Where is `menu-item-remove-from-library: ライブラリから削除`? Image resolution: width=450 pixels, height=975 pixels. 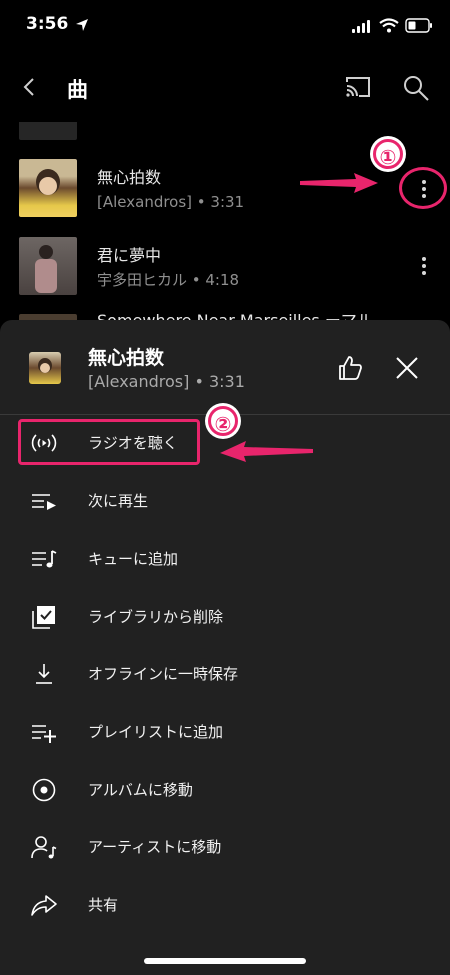 menu-item-remove-from-library: ライブラリから削除 is located at coordinates (225, 617).